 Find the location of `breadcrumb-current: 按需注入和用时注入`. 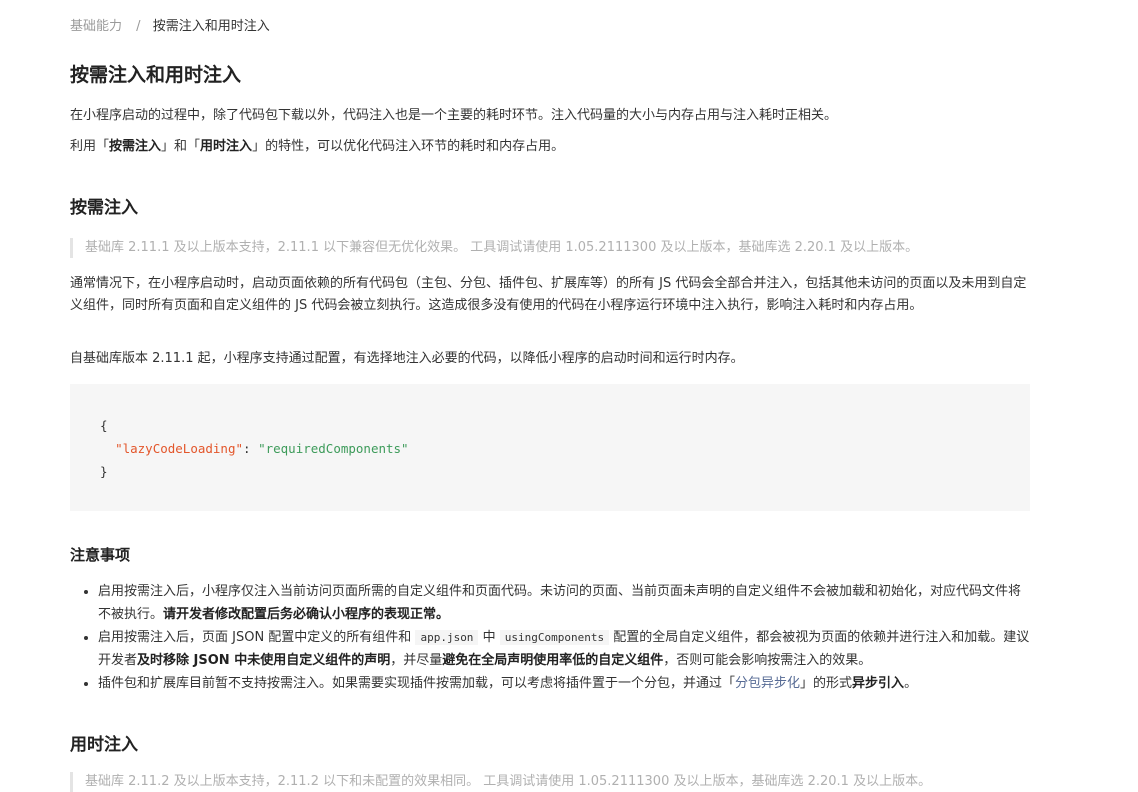

breadcrumb-current: 按需注入和用时注入 is located at coordinates (211, 26).